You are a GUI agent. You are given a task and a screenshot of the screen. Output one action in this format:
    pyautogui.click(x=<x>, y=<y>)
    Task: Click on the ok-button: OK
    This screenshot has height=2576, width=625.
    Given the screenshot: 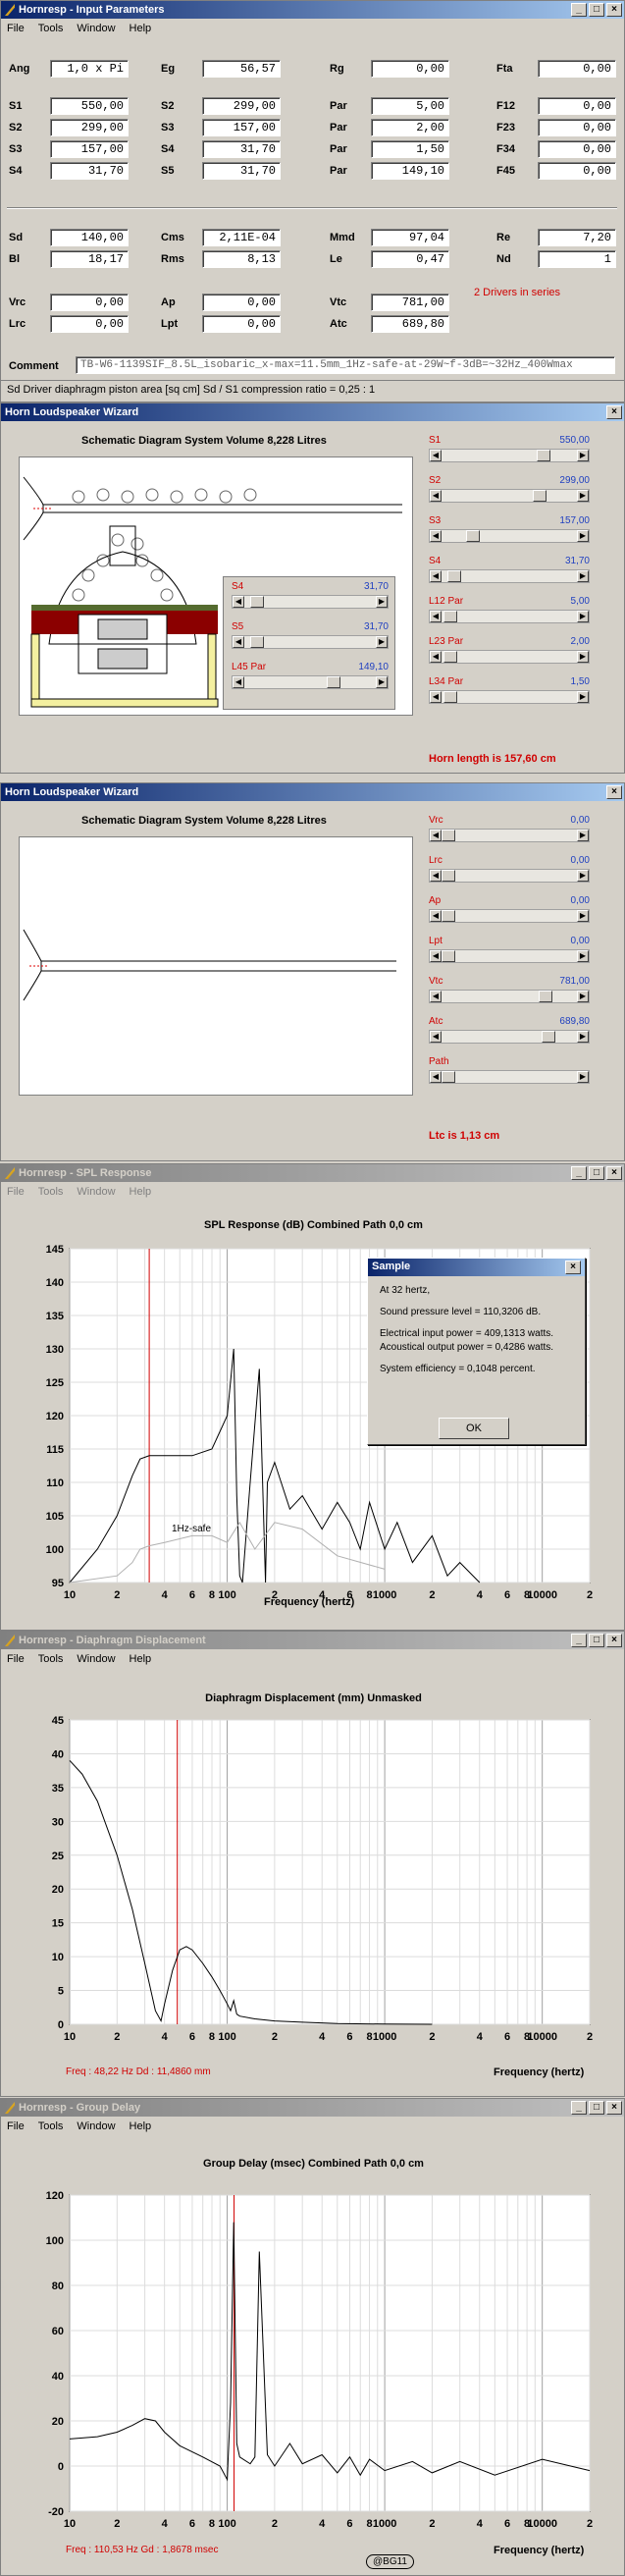 What is the action you would take?
    pyautogui.click(x=474, y=1428)
    